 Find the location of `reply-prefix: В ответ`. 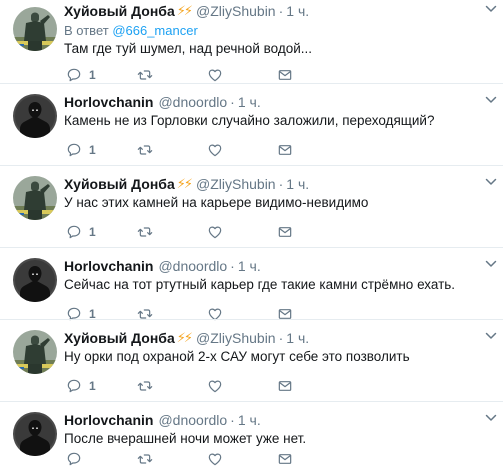

reply-prefix: В ответ is located at coordinates (88, 30).